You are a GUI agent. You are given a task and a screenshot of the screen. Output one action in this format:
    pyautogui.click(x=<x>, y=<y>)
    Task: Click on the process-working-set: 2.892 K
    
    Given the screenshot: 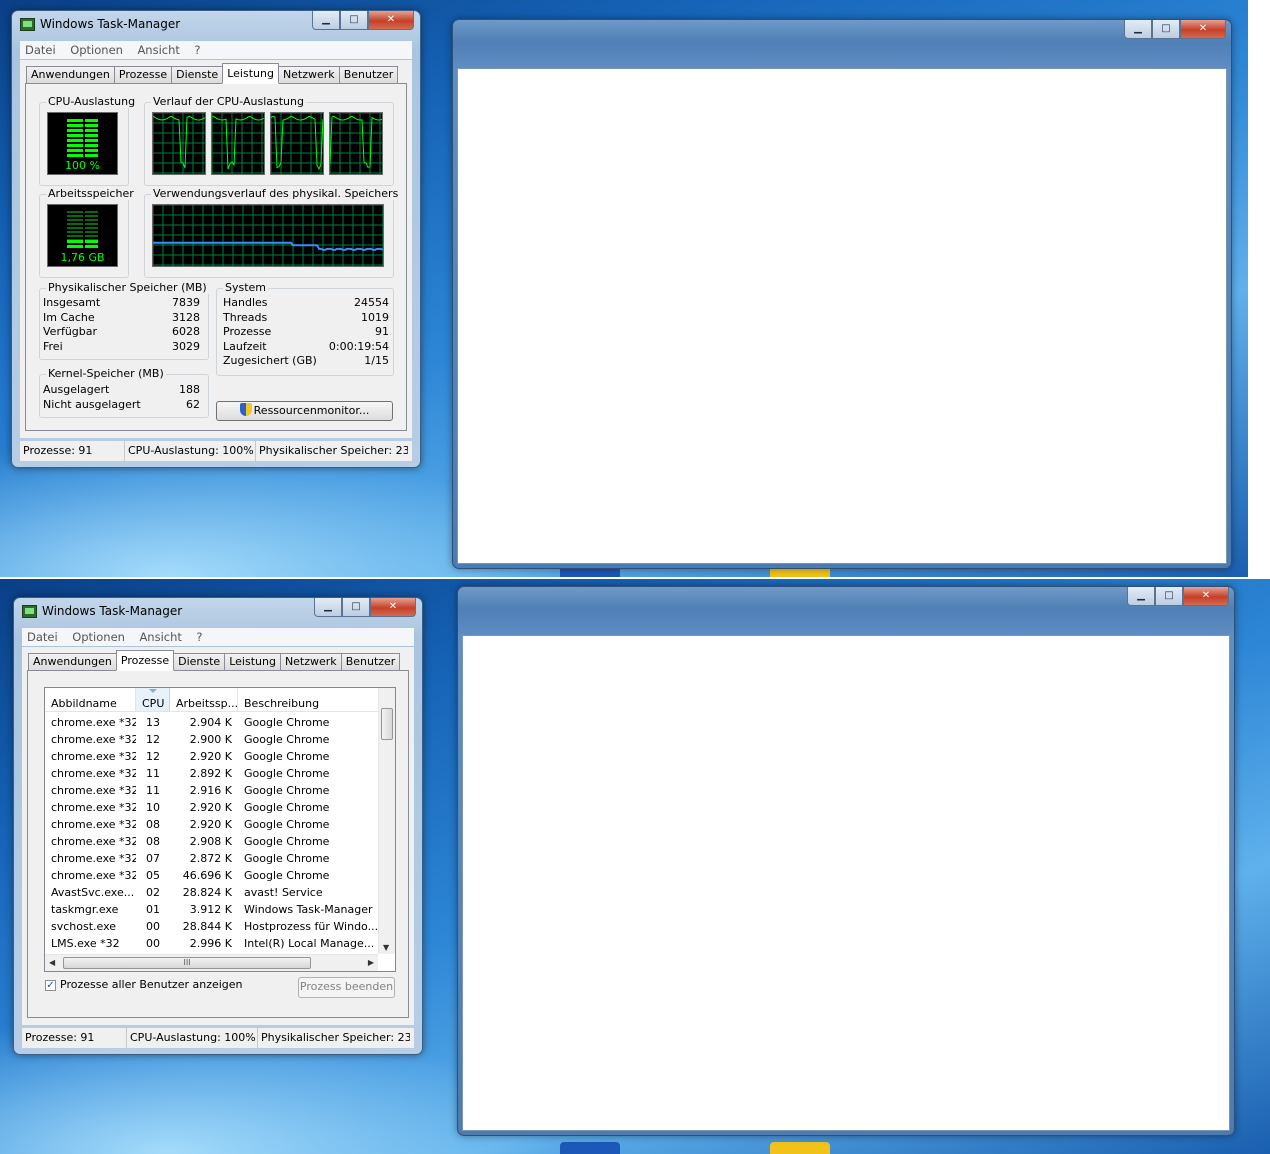 What is the action you would take?
    pyautogui.click(x=210, y=773)
    